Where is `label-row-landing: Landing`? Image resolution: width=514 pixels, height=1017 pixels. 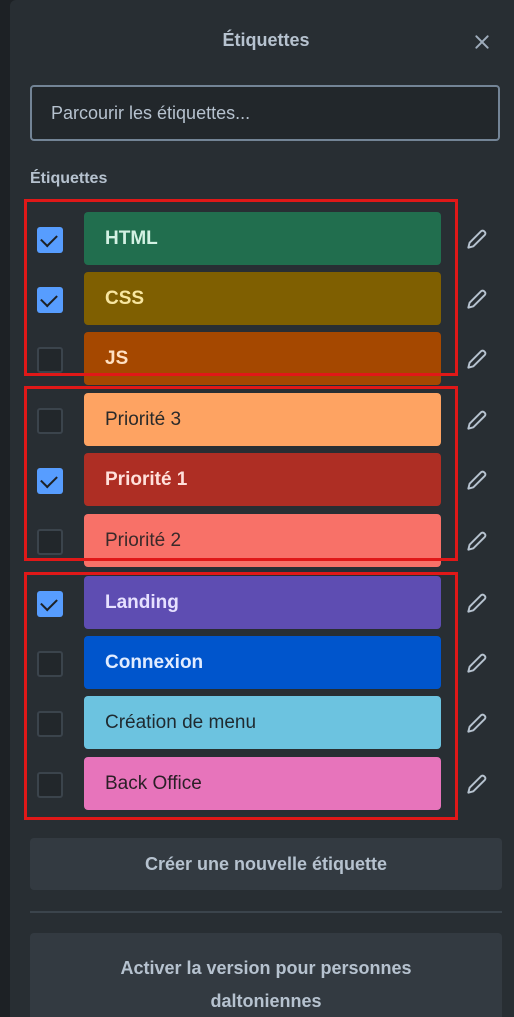 label-row-landing: Landing is located at coordinates (265, 602).